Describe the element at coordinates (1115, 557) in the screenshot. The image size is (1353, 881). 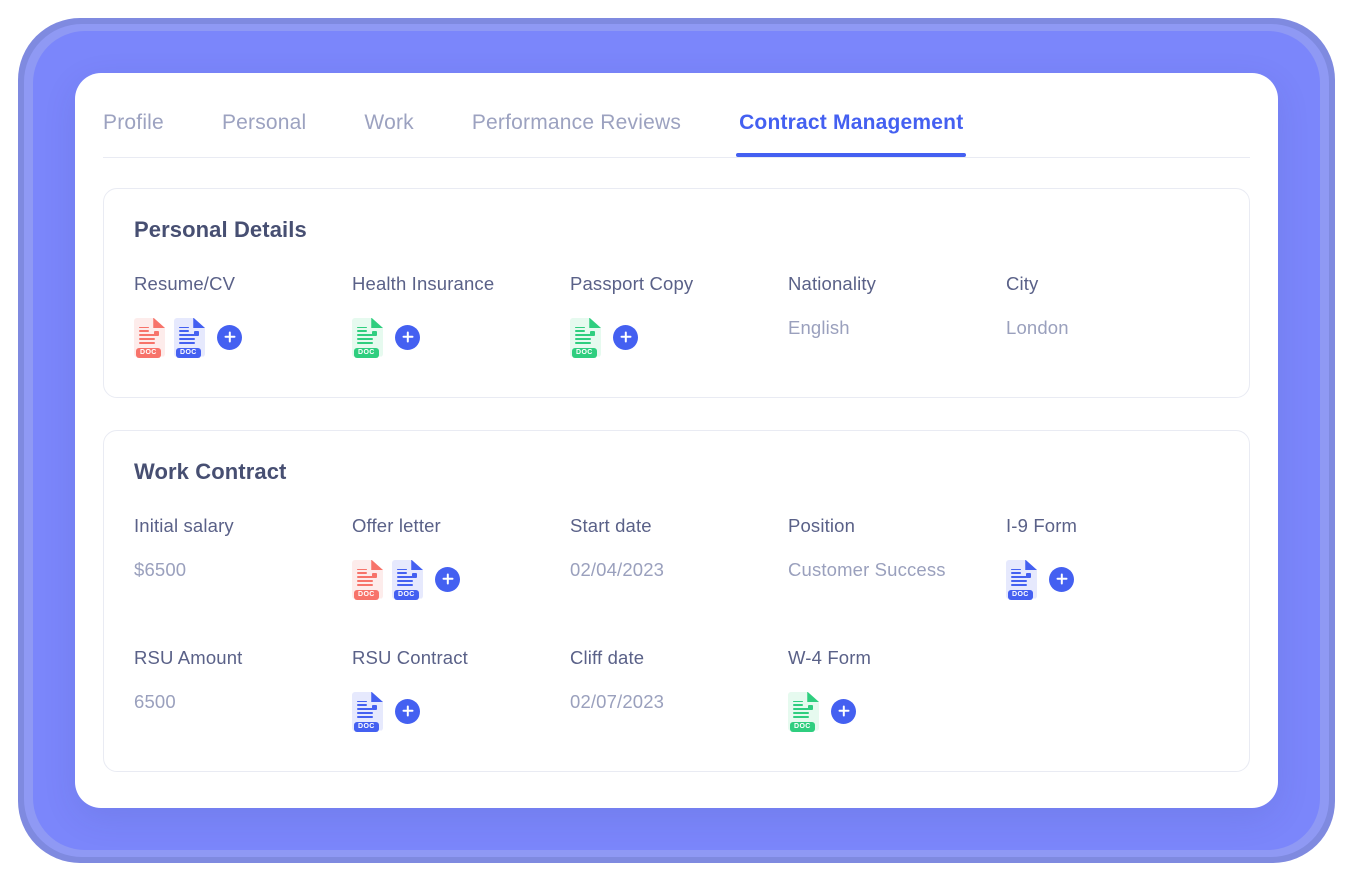
I see `field-i-9-form: I-9 Form DOC` at that location.